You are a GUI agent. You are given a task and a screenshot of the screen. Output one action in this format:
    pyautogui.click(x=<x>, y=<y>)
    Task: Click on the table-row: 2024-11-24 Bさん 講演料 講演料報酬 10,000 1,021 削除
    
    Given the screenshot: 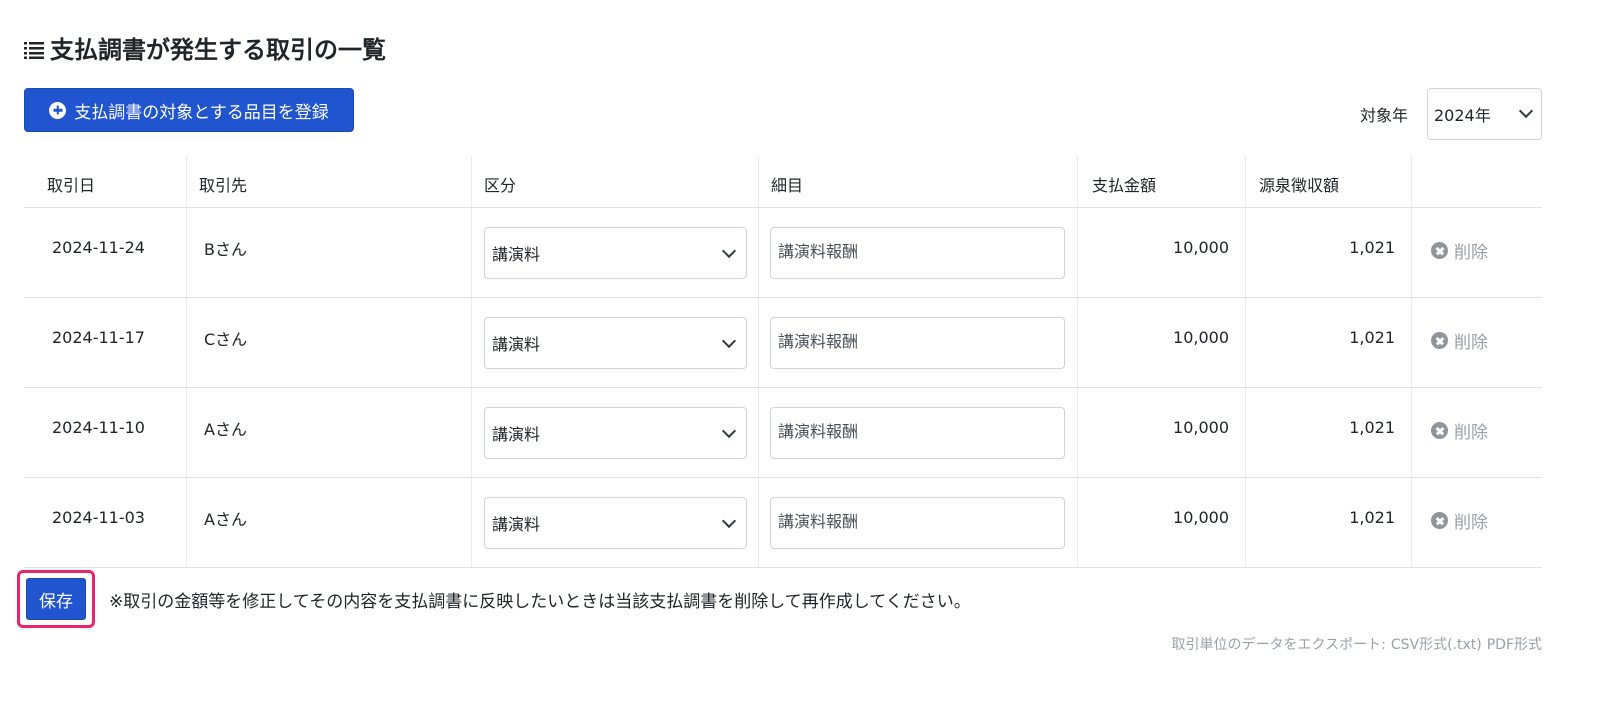 What is the action you would take?
    pyautogui.click(x=783, y=253)
    